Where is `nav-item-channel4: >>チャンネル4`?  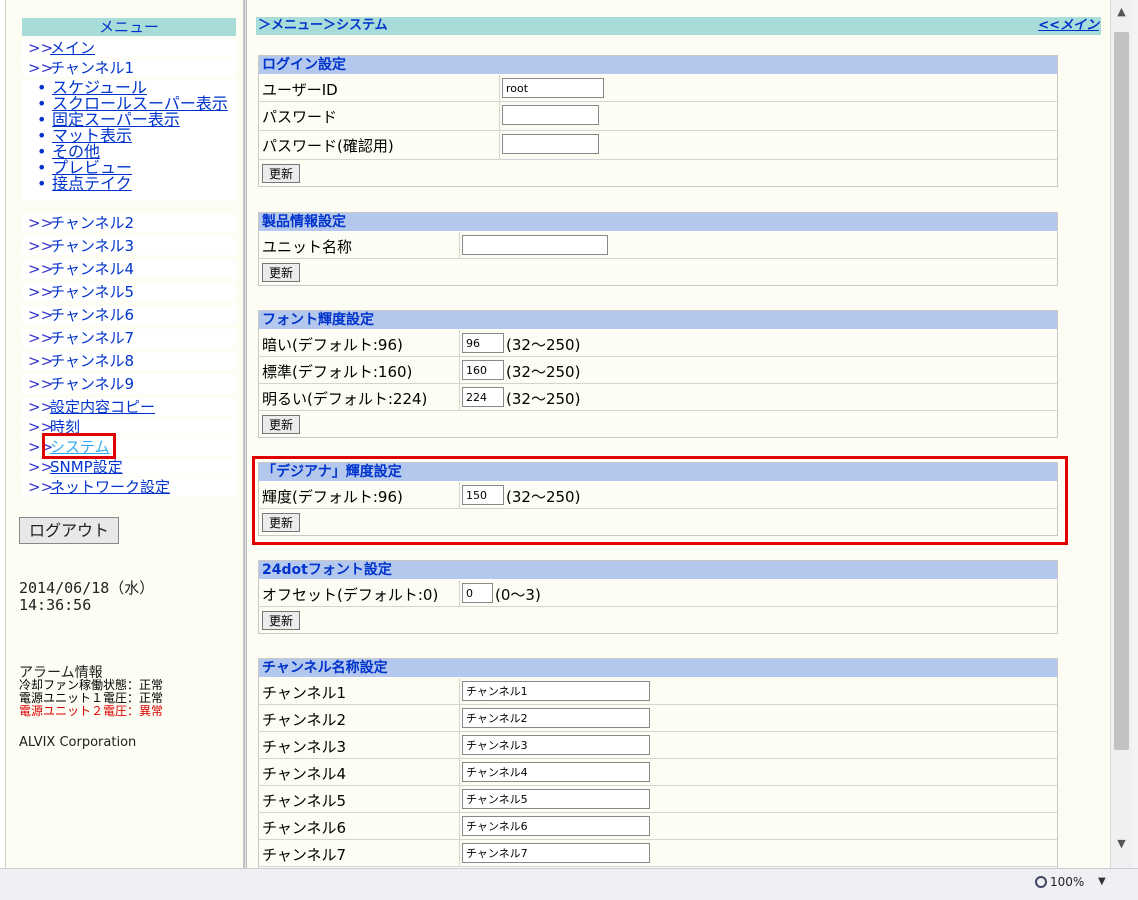
nav-item-channel4: >>チャンネル4 is located at coordinates (129, 269).